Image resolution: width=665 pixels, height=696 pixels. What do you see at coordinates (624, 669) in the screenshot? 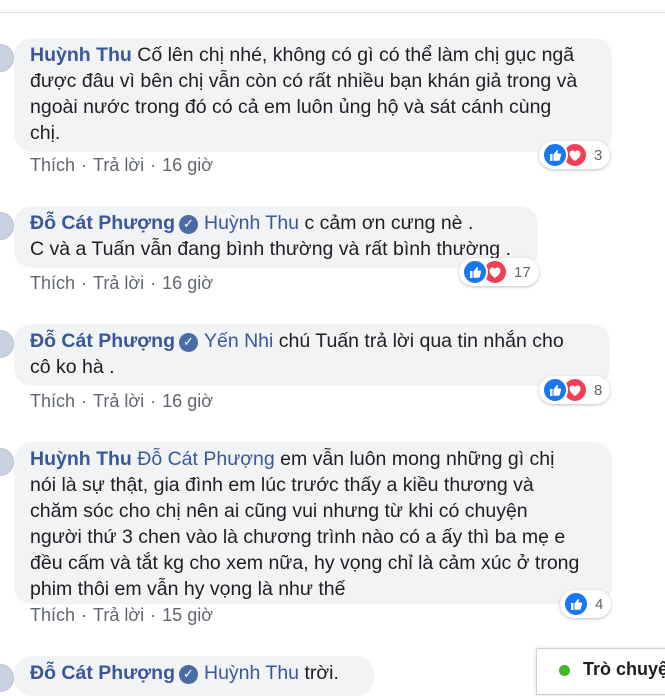
I see `chat-label: Trò chuyện` at bounding box center [624, 669].